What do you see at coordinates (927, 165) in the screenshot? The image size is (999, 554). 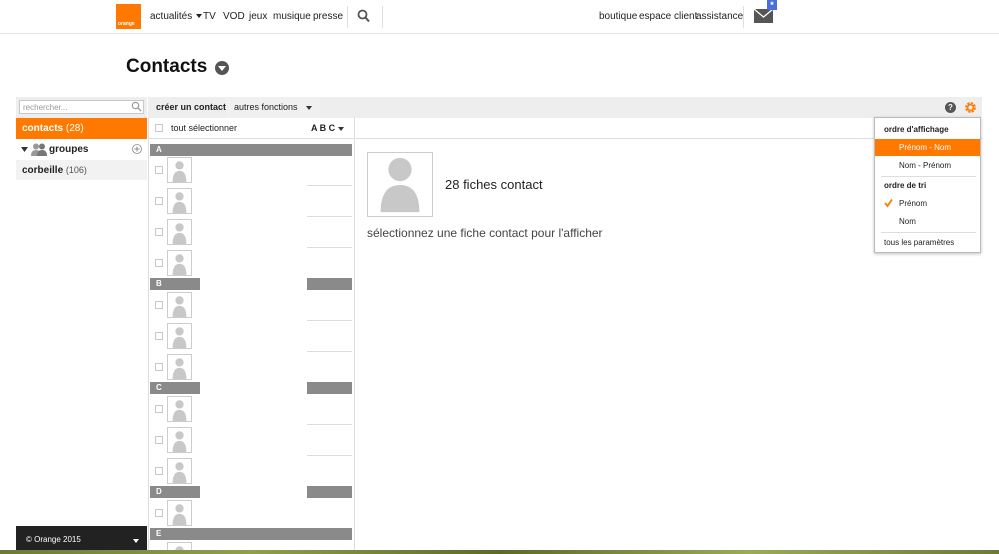 I see `display-option-nom-prenom: Nom - Prénom` at bounding box center [927, 165].